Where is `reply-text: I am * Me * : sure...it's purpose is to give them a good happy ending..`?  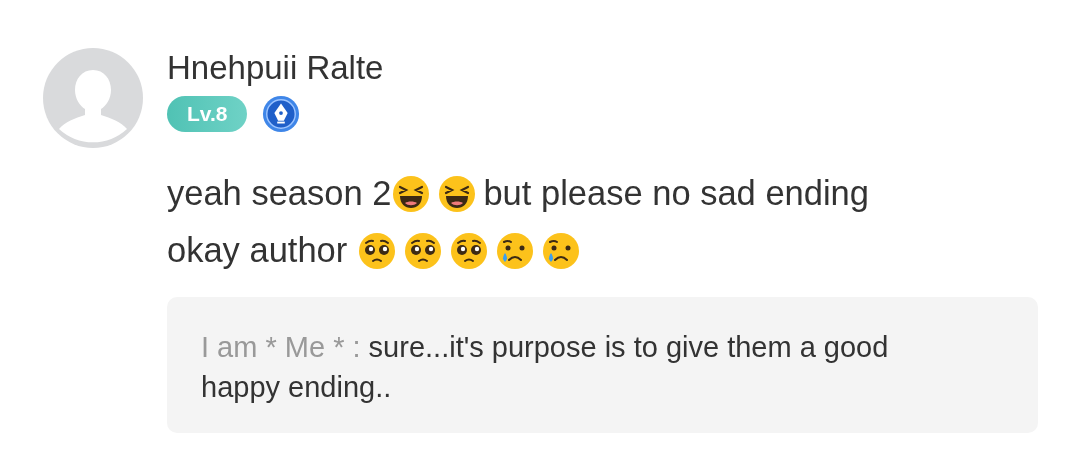
reply-text: I am * Me * : sure...it's purpose is to give them a good happy ending.. is located at coordinates (545, 367).